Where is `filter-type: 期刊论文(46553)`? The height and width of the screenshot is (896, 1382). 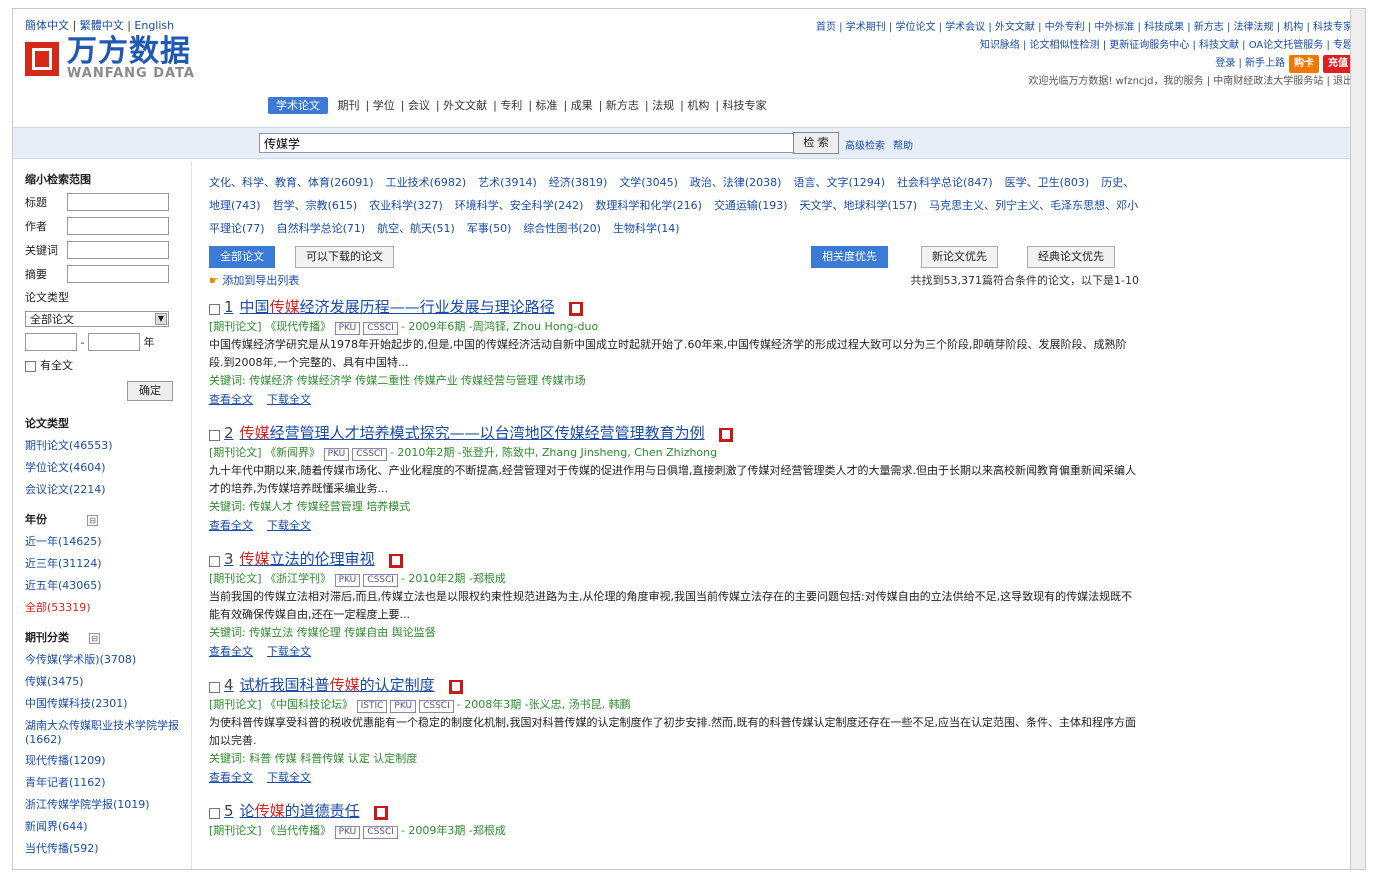 filter-type: 期刊论文(46553) is located at coordinates (108, 445).